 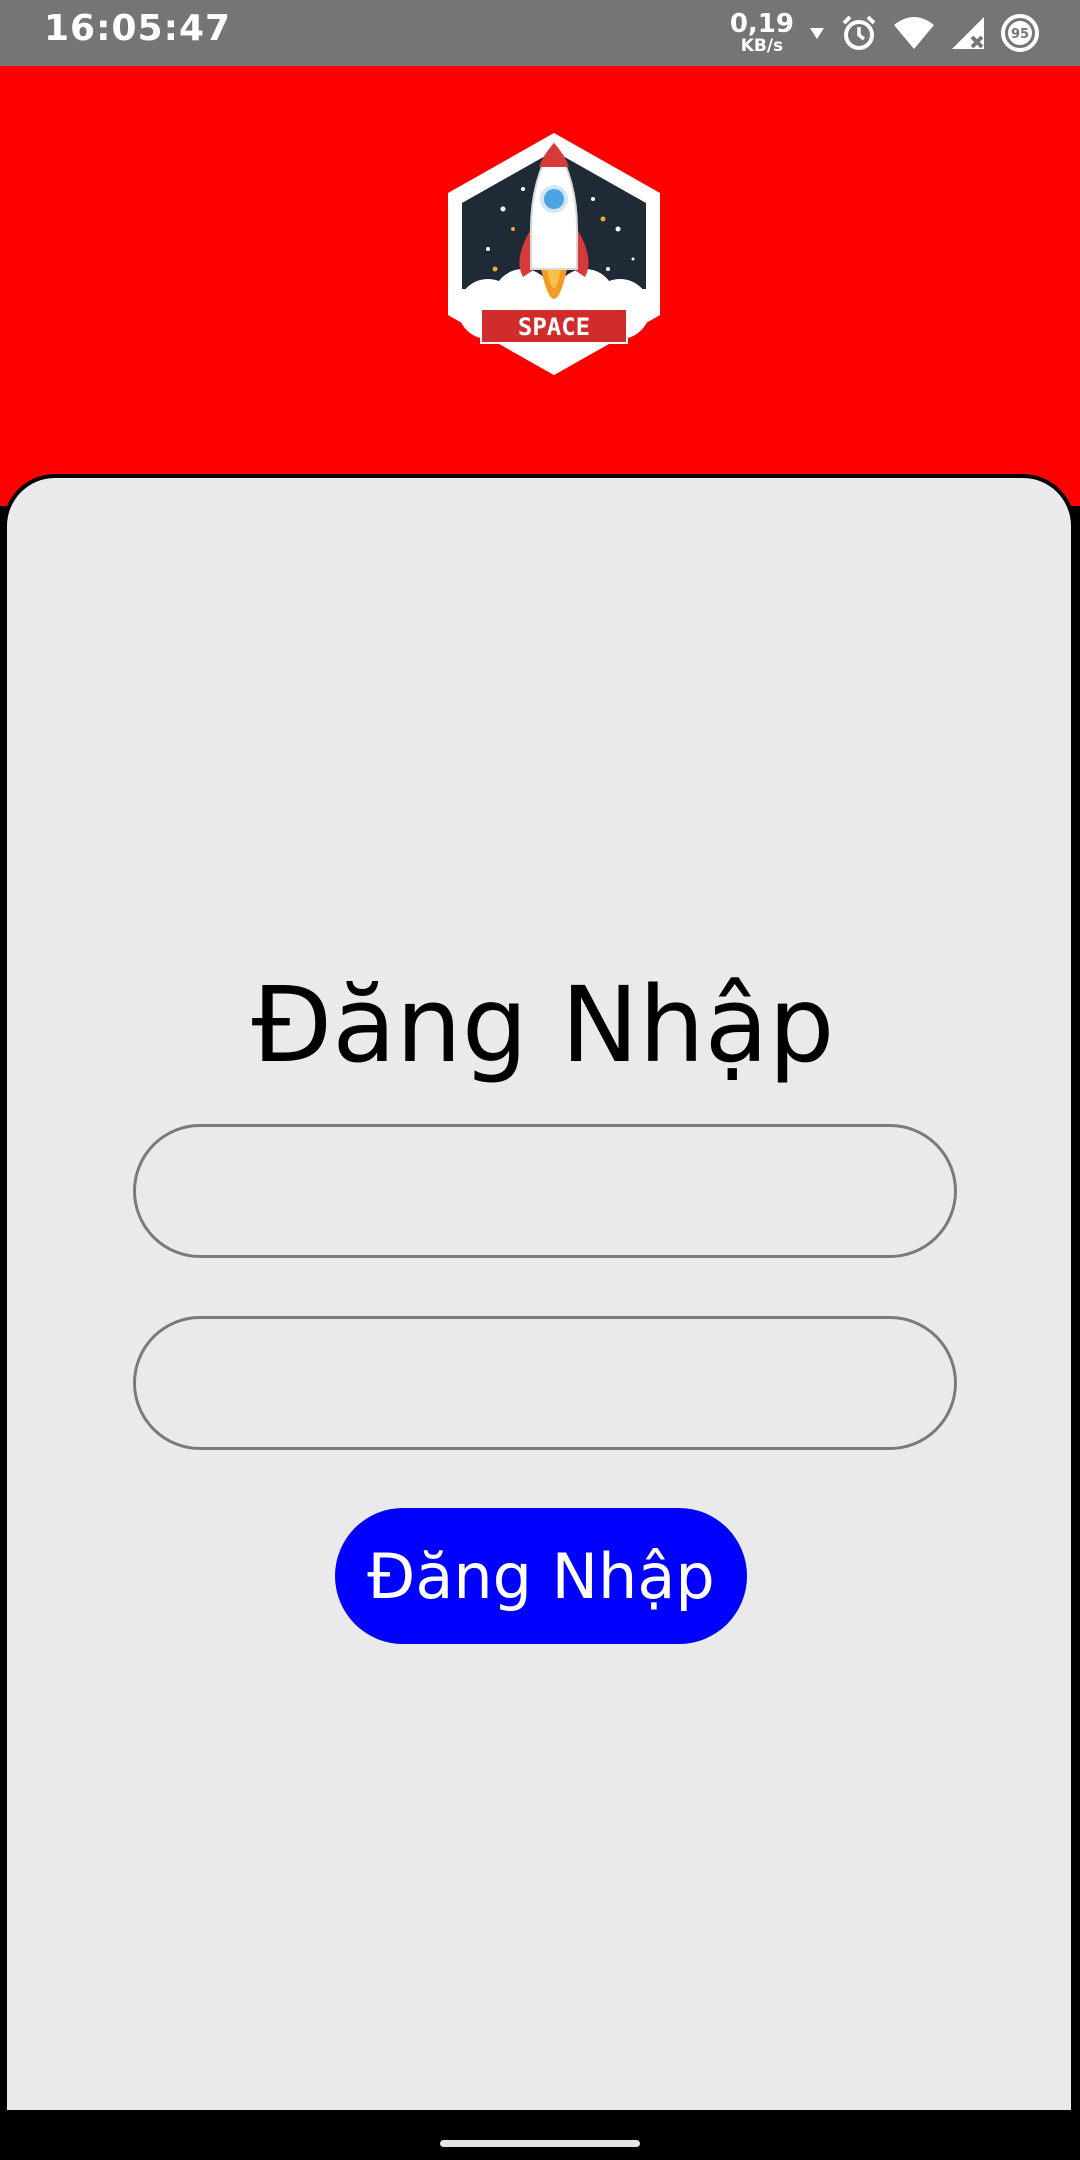 I want to click on signal-icon, so click(x=968, y=33).